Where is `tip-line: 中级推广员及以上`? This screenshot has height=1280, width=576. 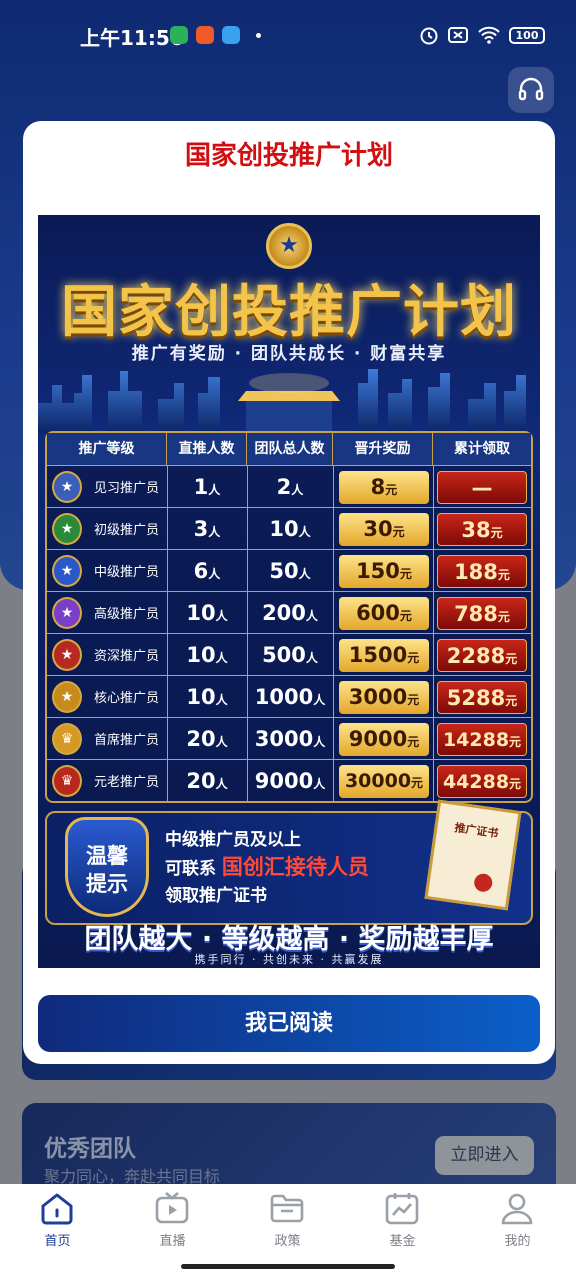 tip-line: 中级推广员及以上 is located at coordinates (233, 840).